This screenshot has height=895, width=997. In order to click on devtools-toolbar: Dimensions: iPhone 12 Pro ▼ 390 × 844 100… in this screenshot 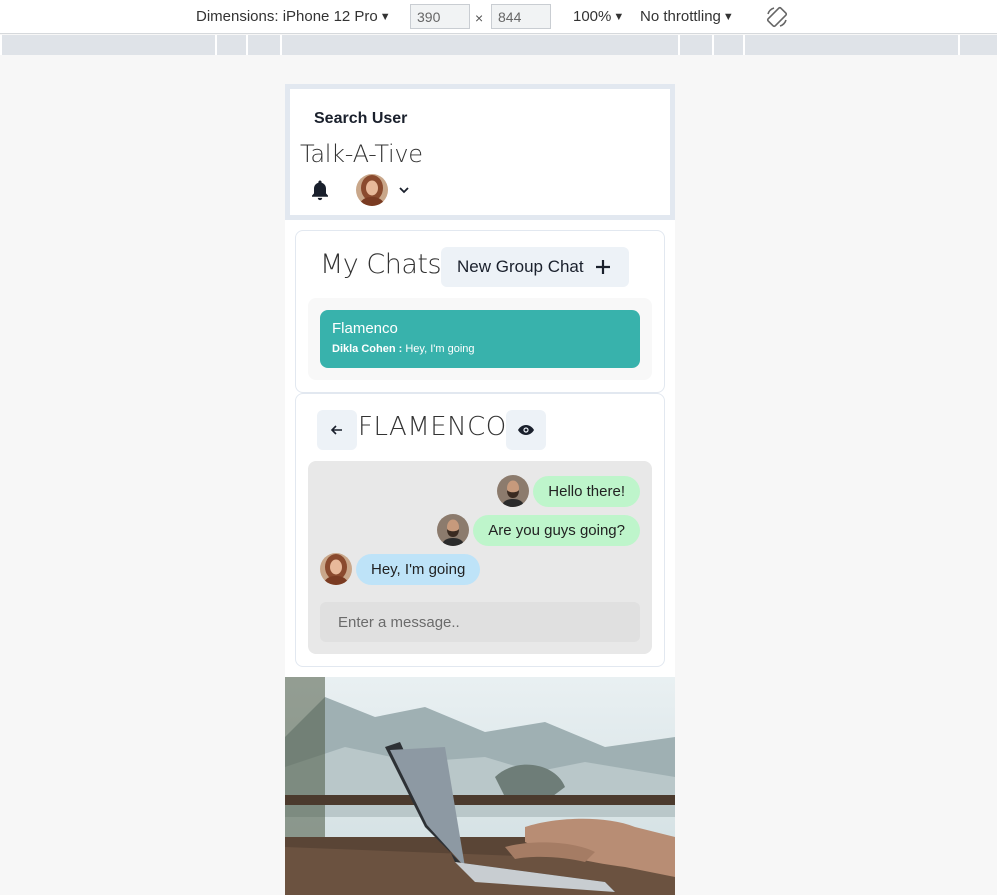, I will do `click(498, 17)`.